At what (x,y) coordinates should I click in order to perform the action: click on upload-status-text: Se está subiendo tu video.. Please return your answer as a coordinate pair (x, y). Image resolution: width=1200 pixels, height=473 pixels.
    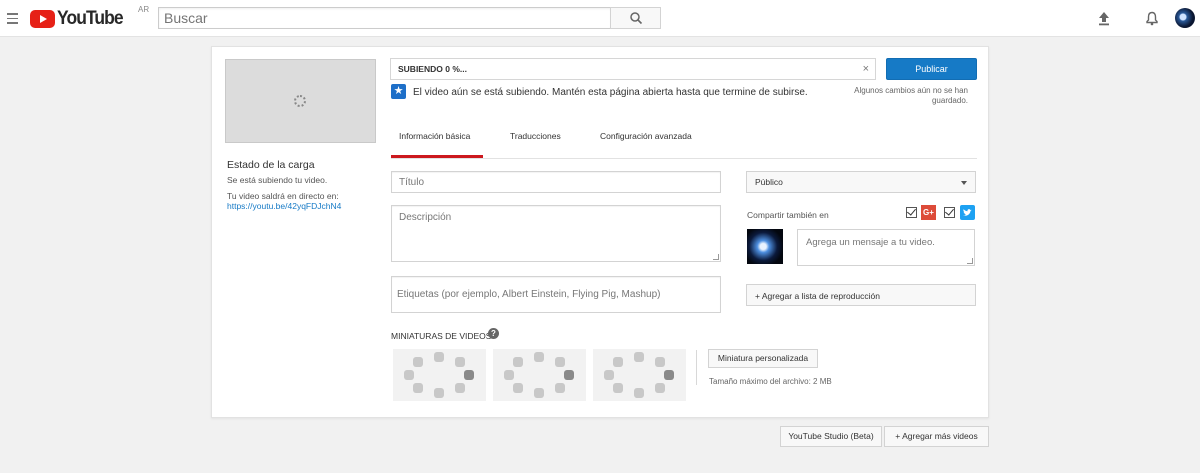
    Looking at the image, I should click on (277, 180).